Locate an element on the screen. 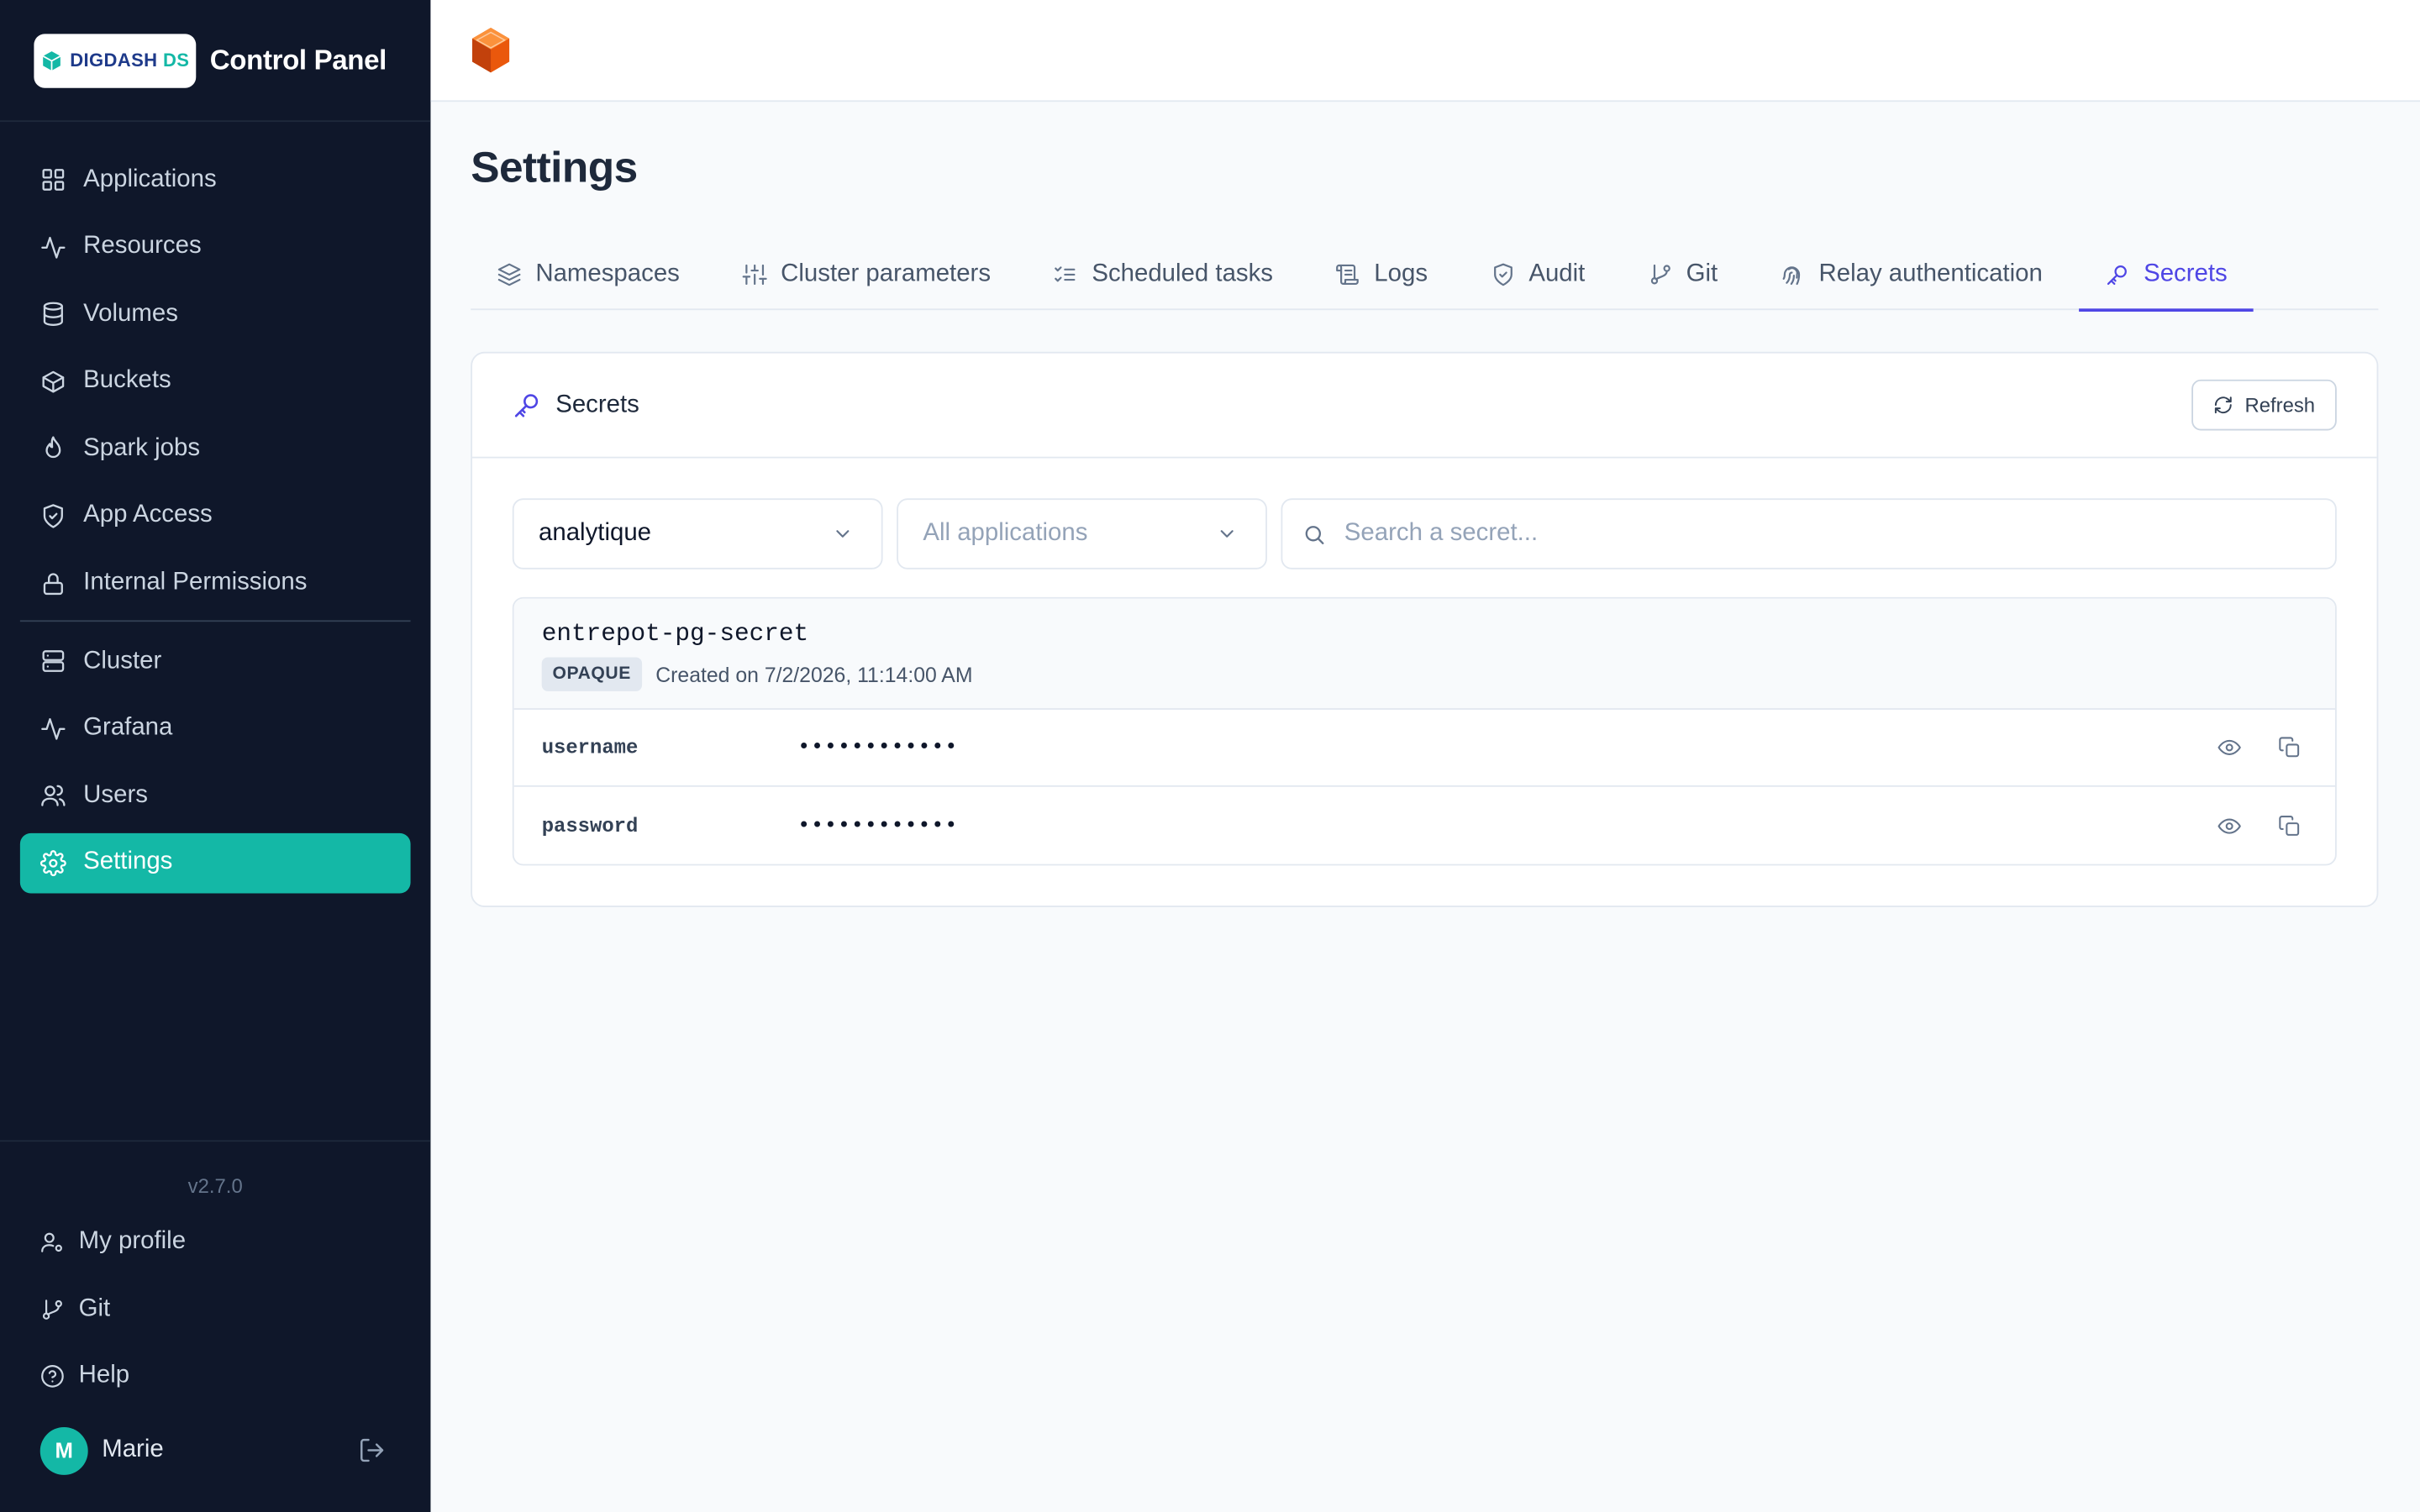 The width and height of the screenshot is (2420, 1512). tab-label: Secrets is located at coordinates (2186, 273).